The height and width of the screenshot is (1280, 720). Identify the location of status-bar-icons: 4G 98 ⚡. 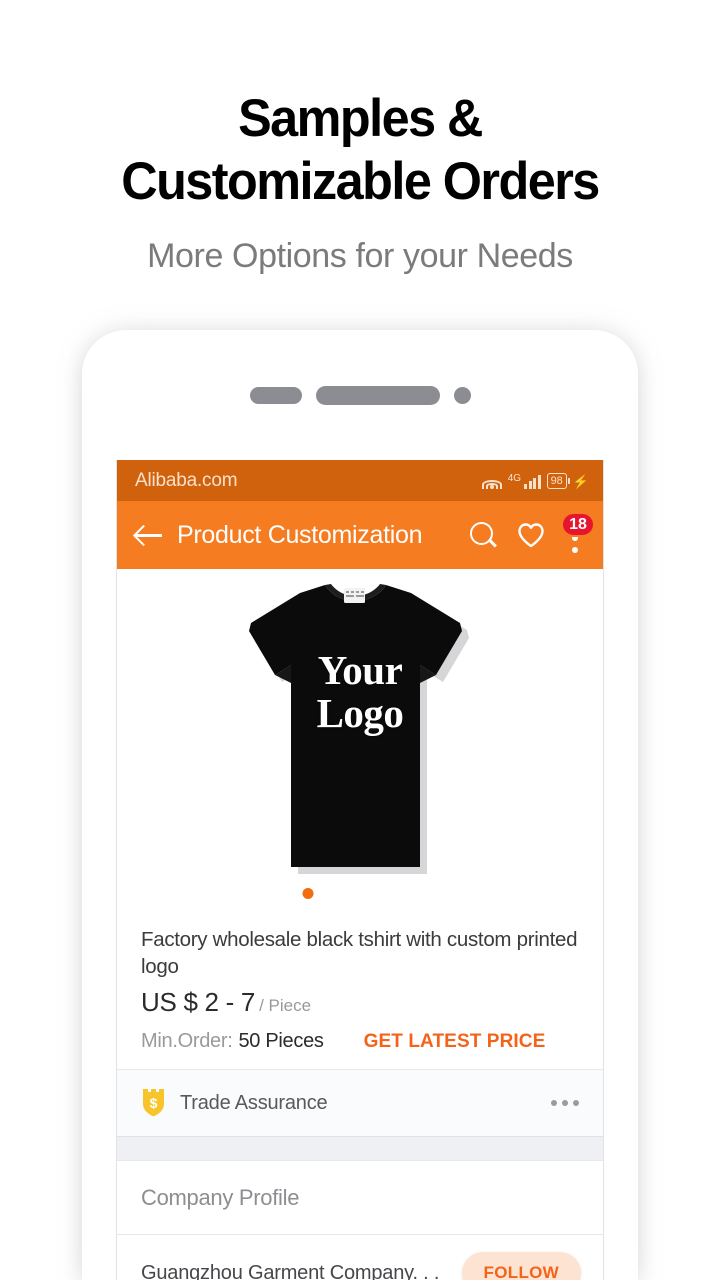
(535, 480).